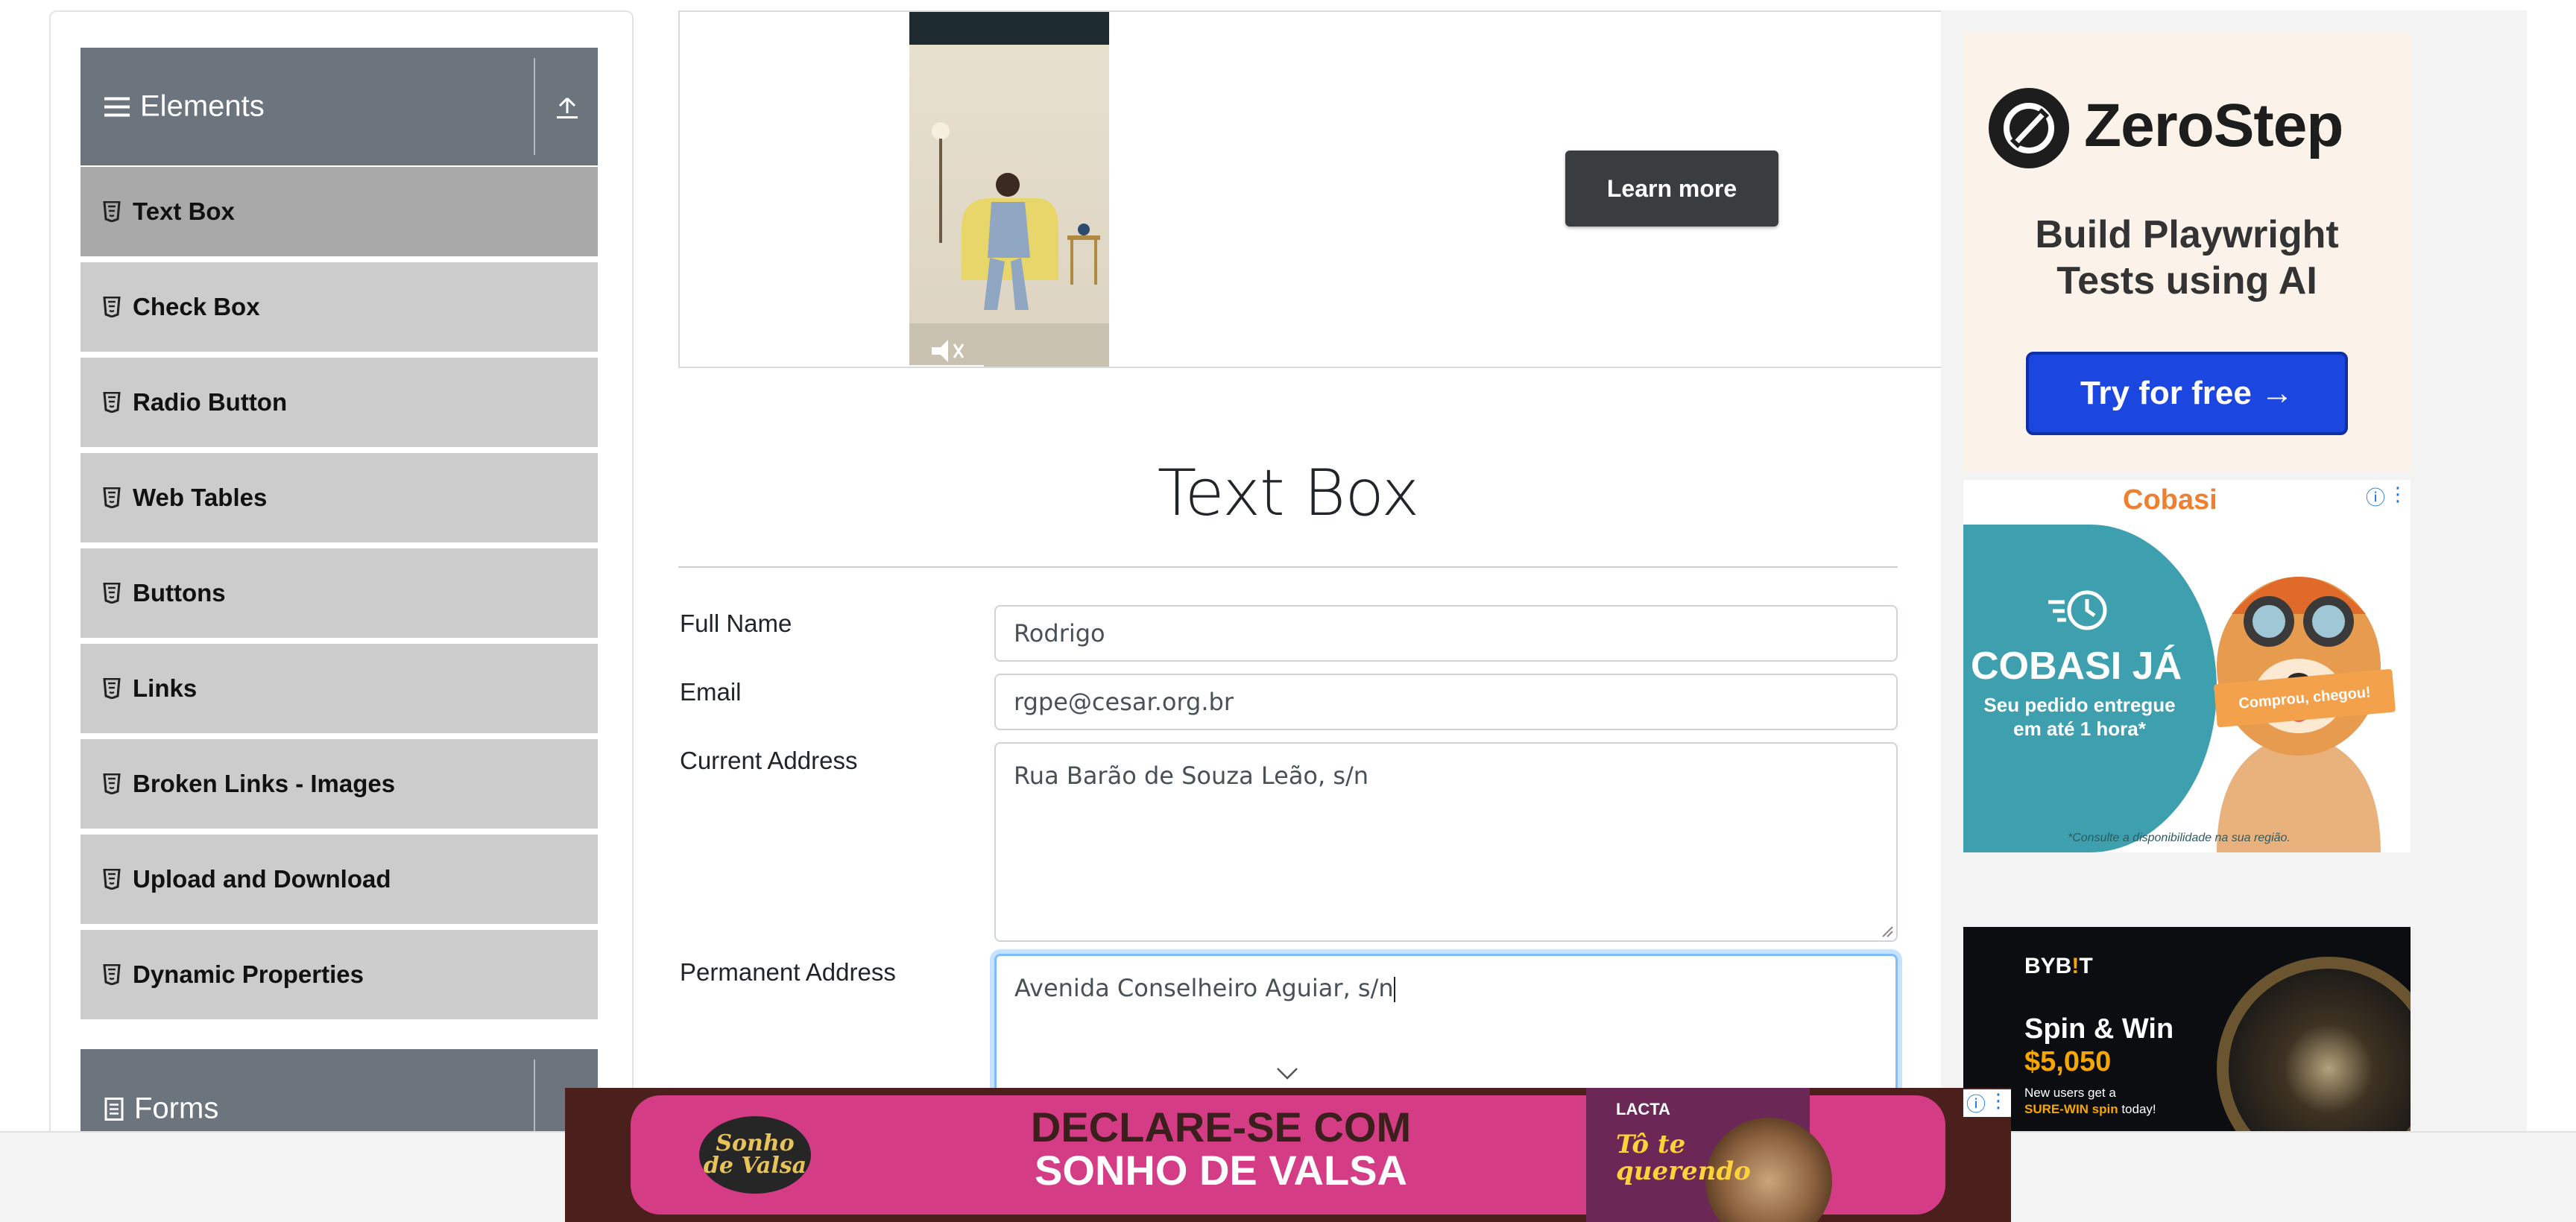 The image size is (2576, 1222). What do you see at coordinates (2099, 1029) in the screenshot?
I see `bybit-headline: Spin & Win` at bounding box center [2099, 1029].